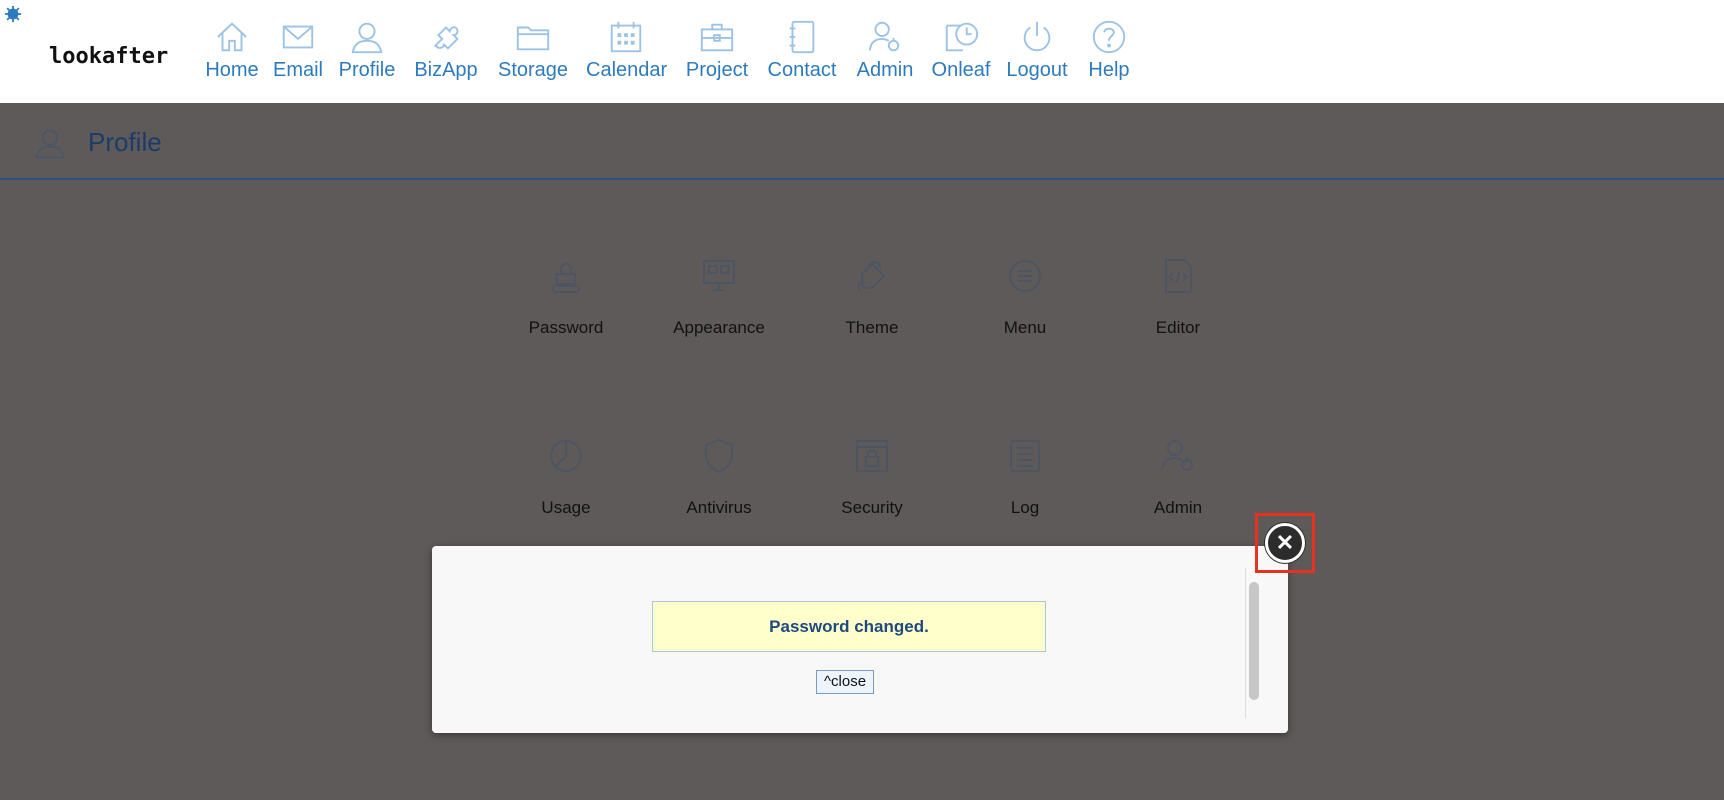  What do you see at coordinates (1178, 477) in the screenshot?
I see `option-admin: Admin` at bounding box center [1178, 477].